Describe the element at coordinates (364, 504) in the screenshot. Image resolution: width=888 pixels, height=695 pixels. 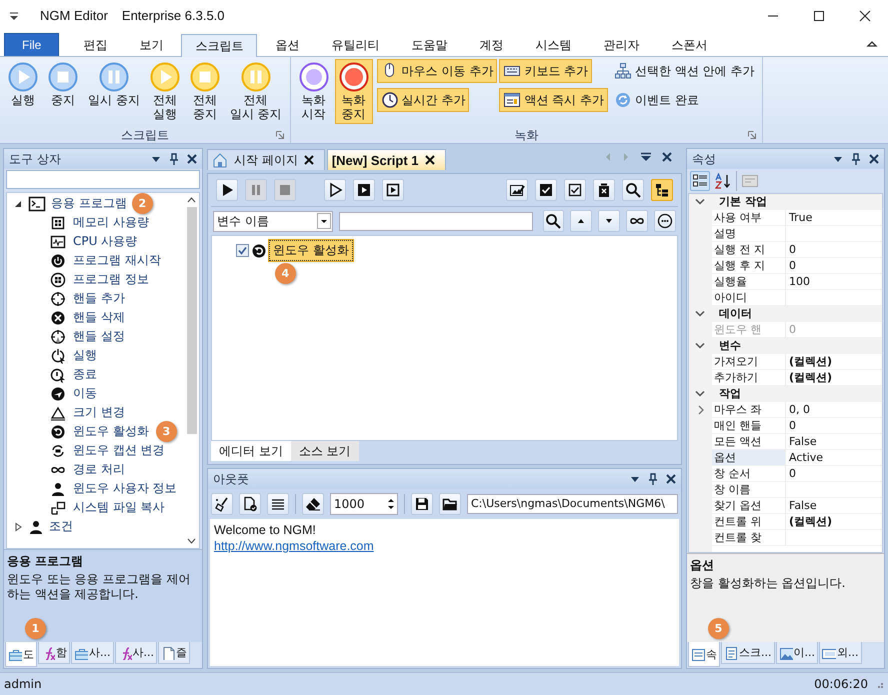
I see `spin-box: 1000` at that location.